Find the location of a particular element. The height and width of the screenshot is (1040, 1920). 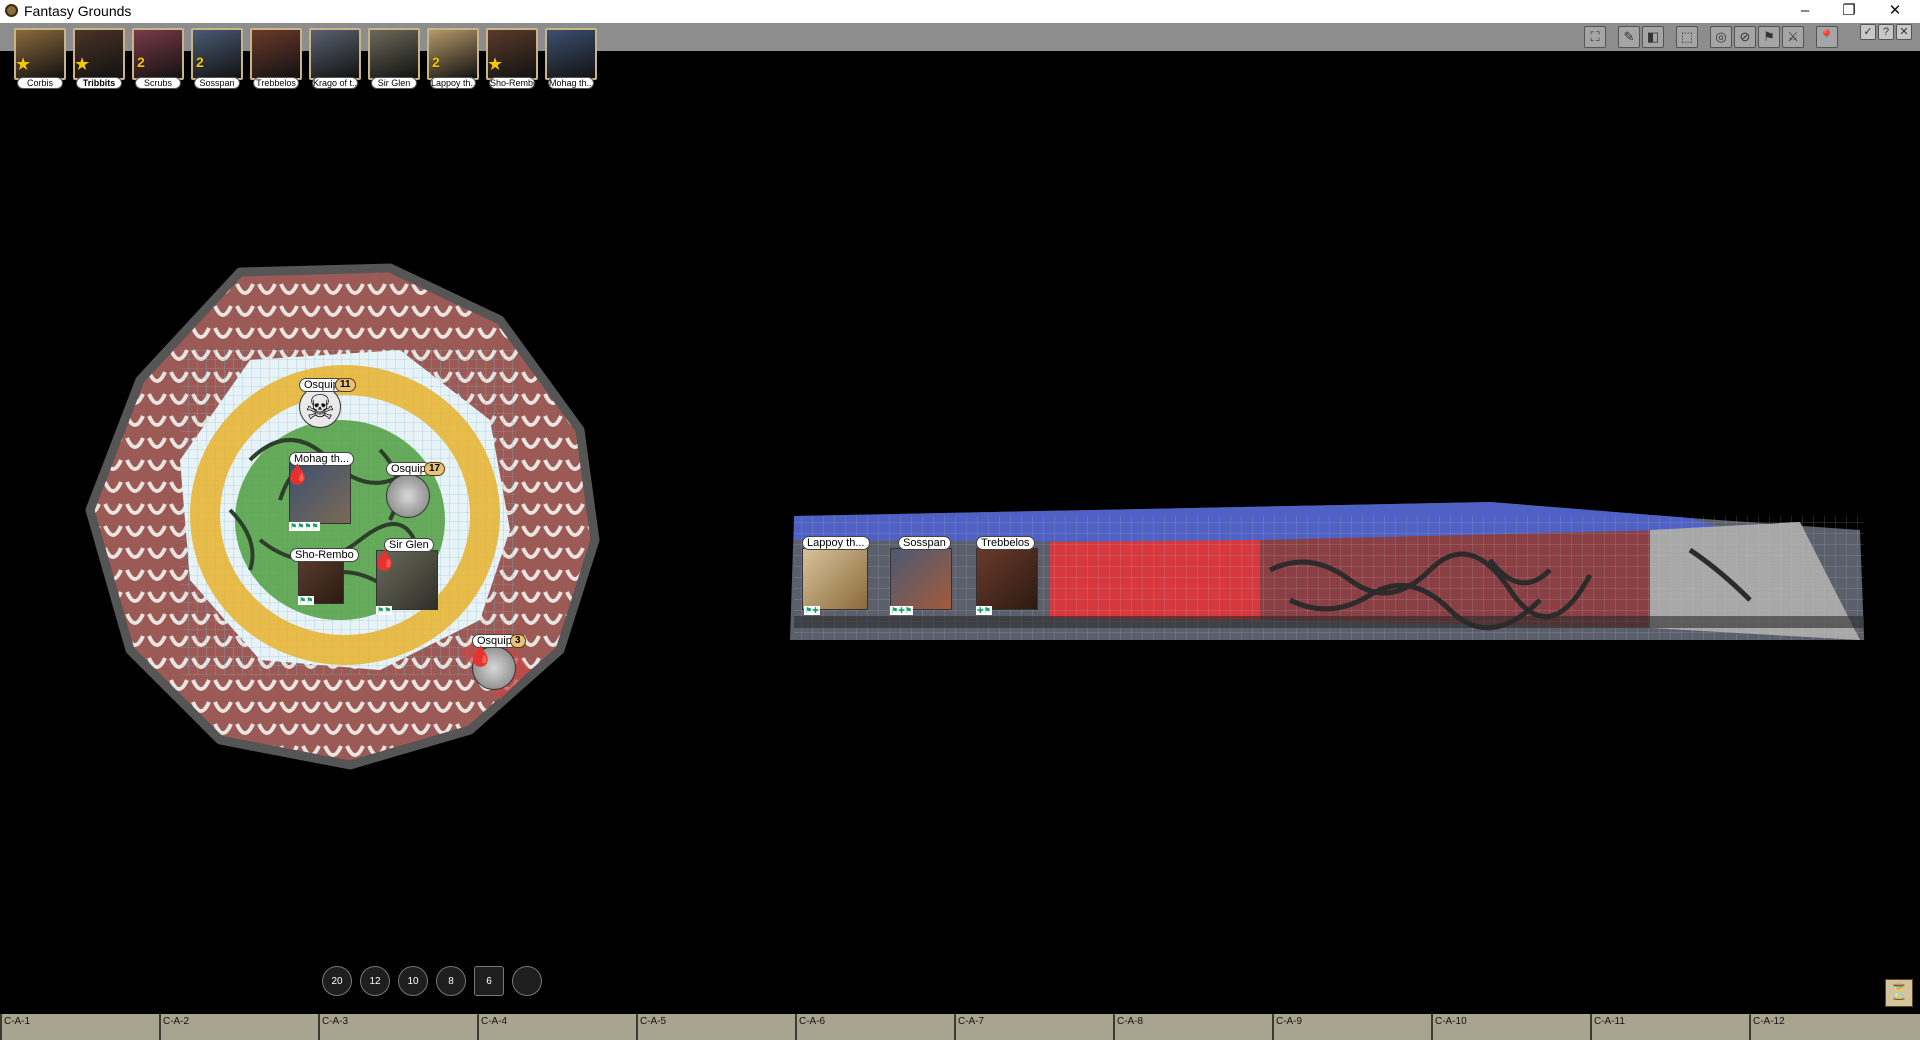

token-name: Sosspan is located at coordinates (924, 543).